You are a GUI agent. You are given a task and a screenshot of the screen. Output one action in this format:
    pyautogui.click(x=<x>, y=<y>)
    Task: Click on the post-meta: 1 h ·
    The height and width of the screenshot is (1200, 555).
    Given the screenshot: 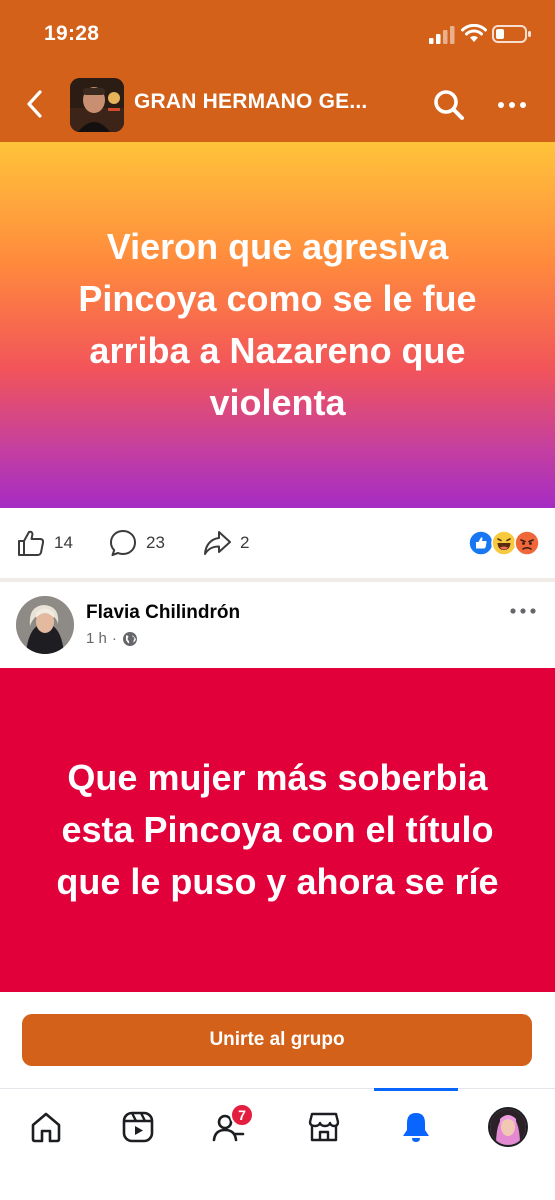 What is the action you would take?
    pyautogui.click(x=112, y=638)
    